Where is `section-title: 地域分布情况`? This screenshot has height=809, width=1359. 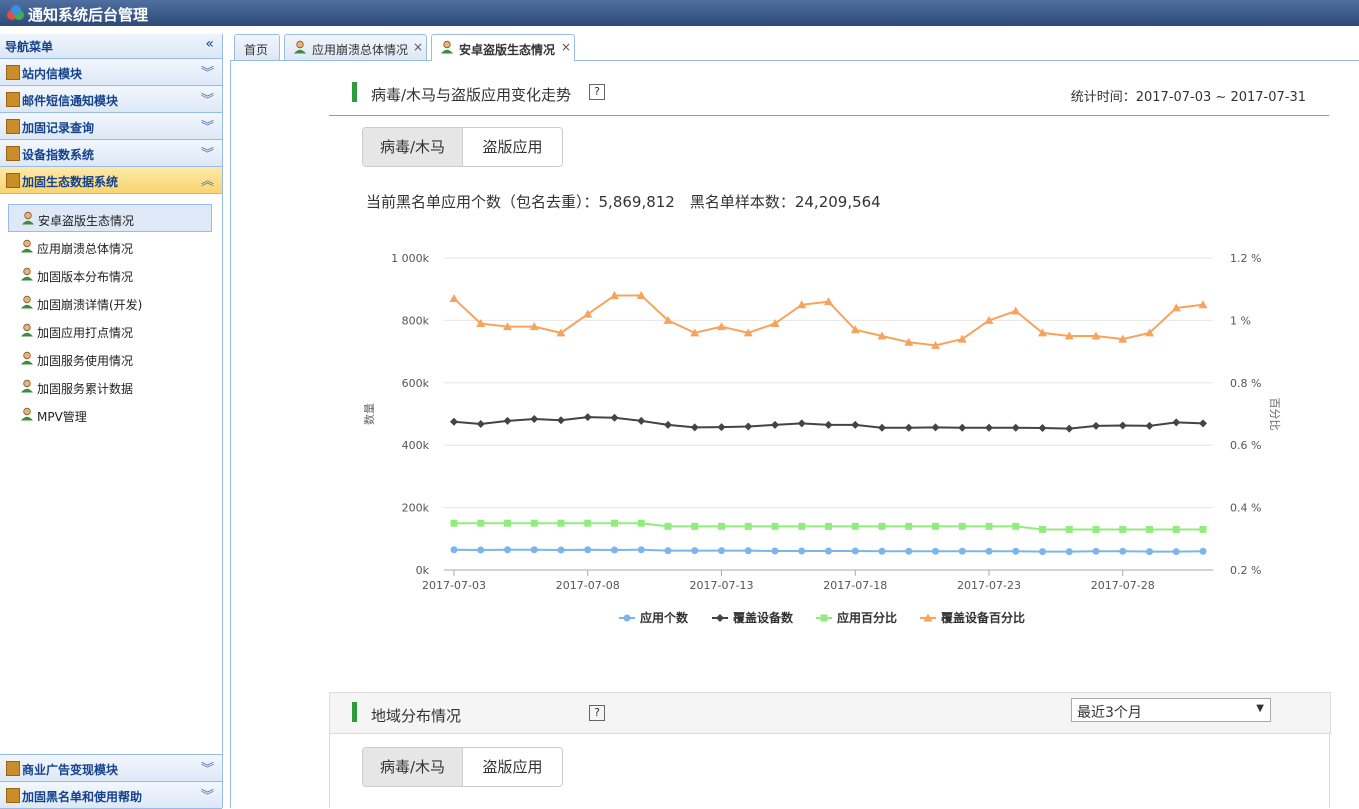
section-title: 地域分布情况 is located at coordinates (416, 716).